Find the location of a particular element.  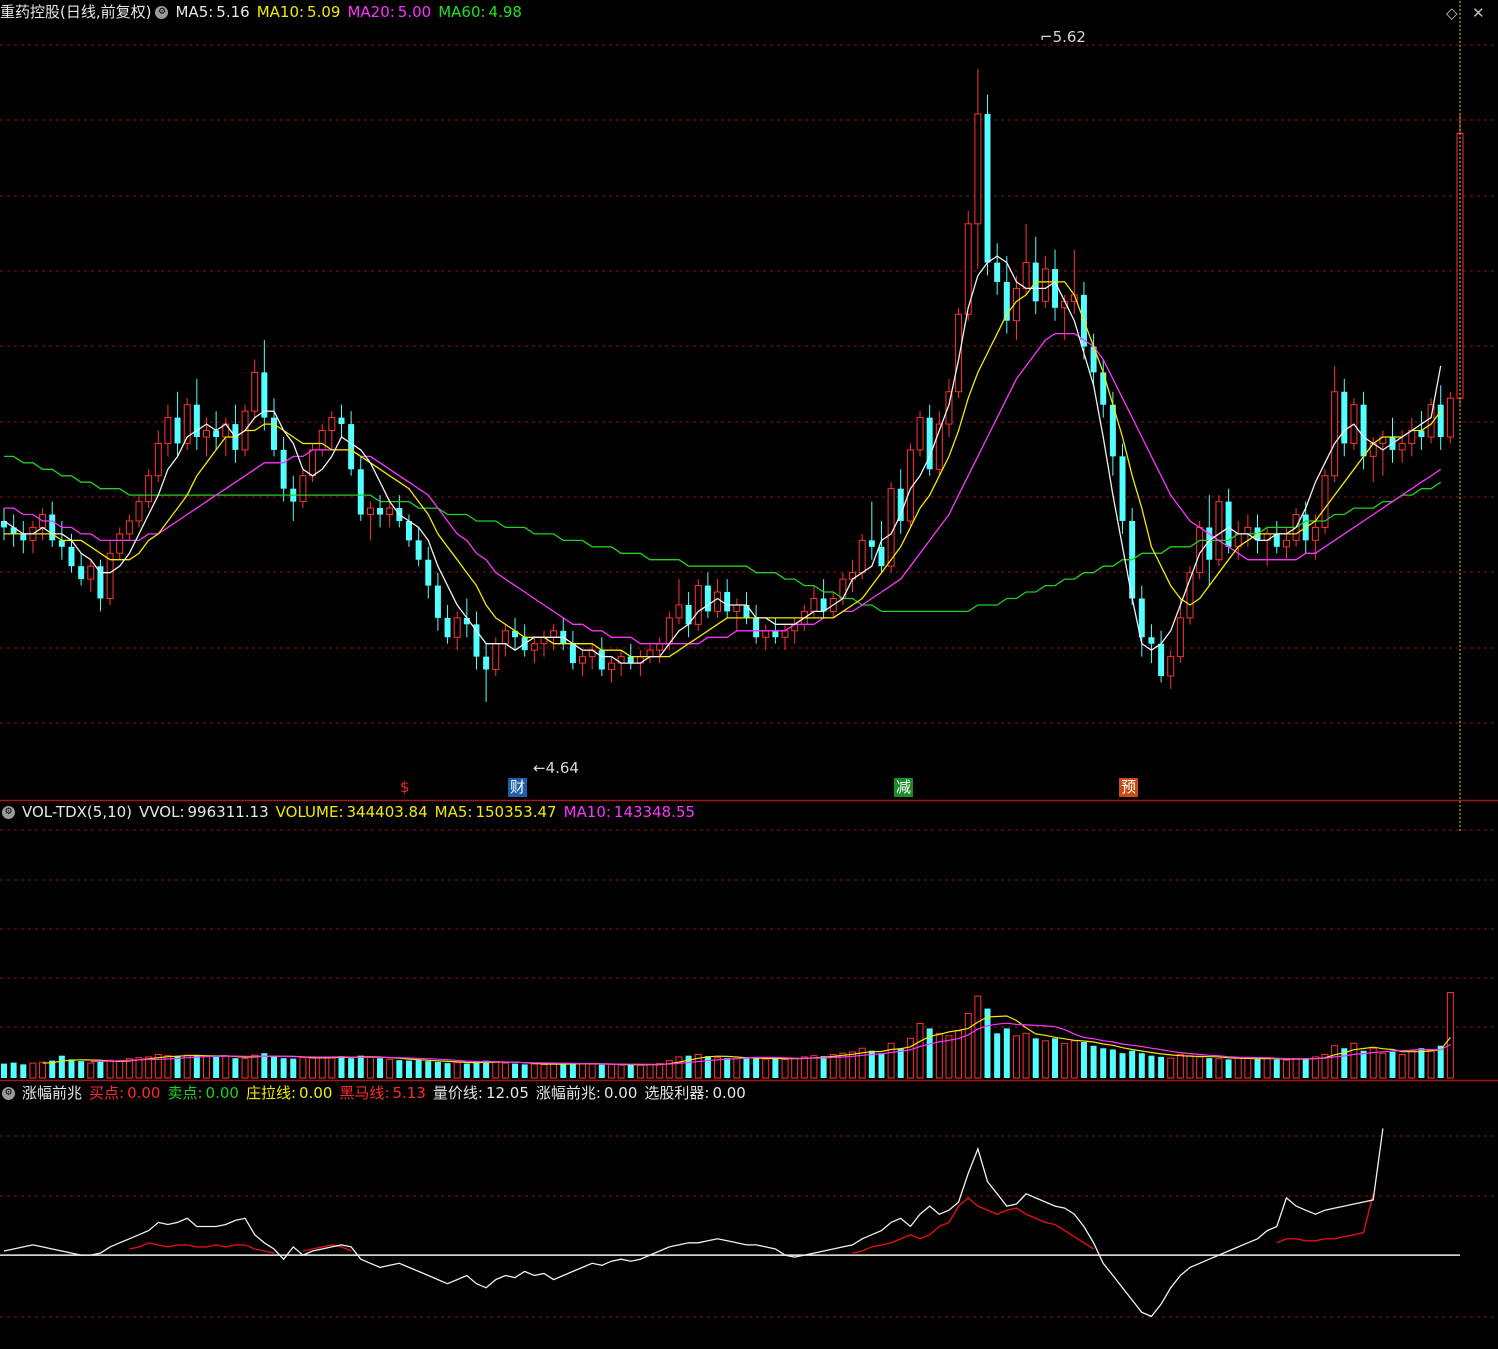

stock-title: 重药控股(日线,前复权) is located at coordinates (76, 12).